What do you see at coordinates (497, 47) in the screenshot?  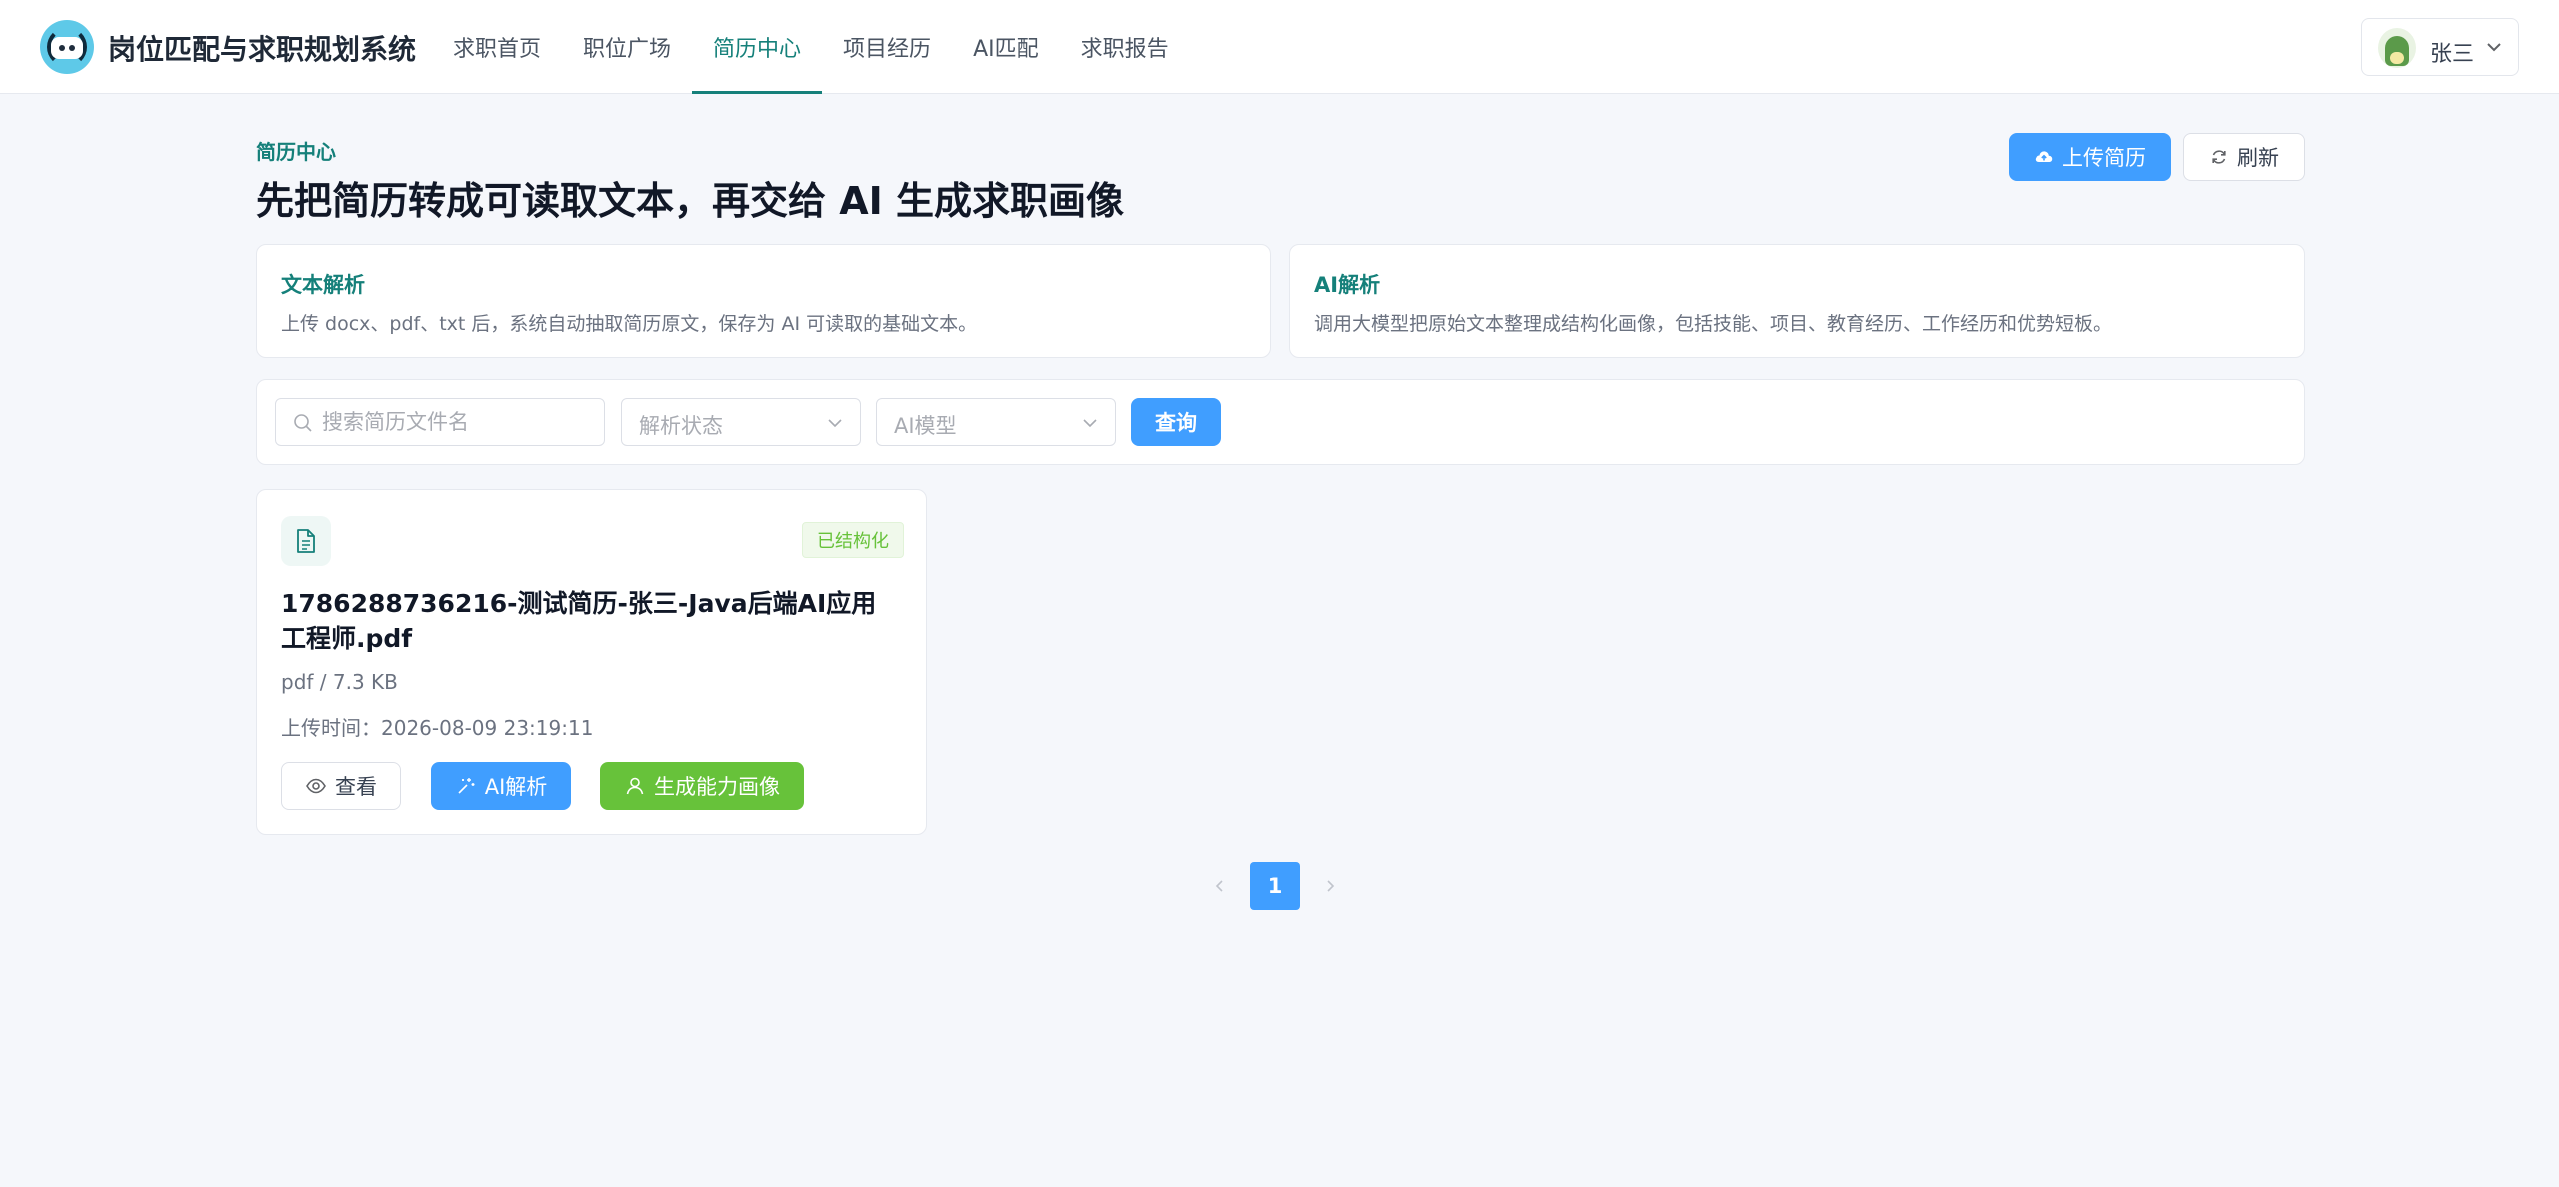 I see `nav-item-home: 求职首页` at bounding box center [497, 47].